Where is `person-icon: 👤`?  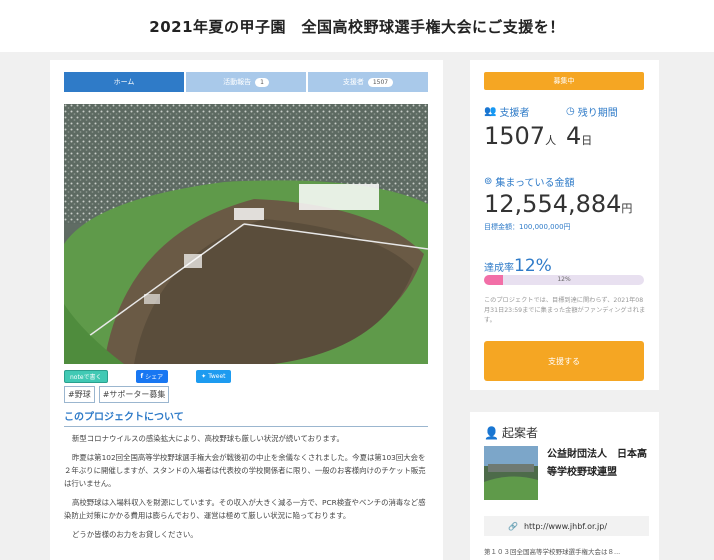
person-icon: 👤 is located at coordinates (491, 432).